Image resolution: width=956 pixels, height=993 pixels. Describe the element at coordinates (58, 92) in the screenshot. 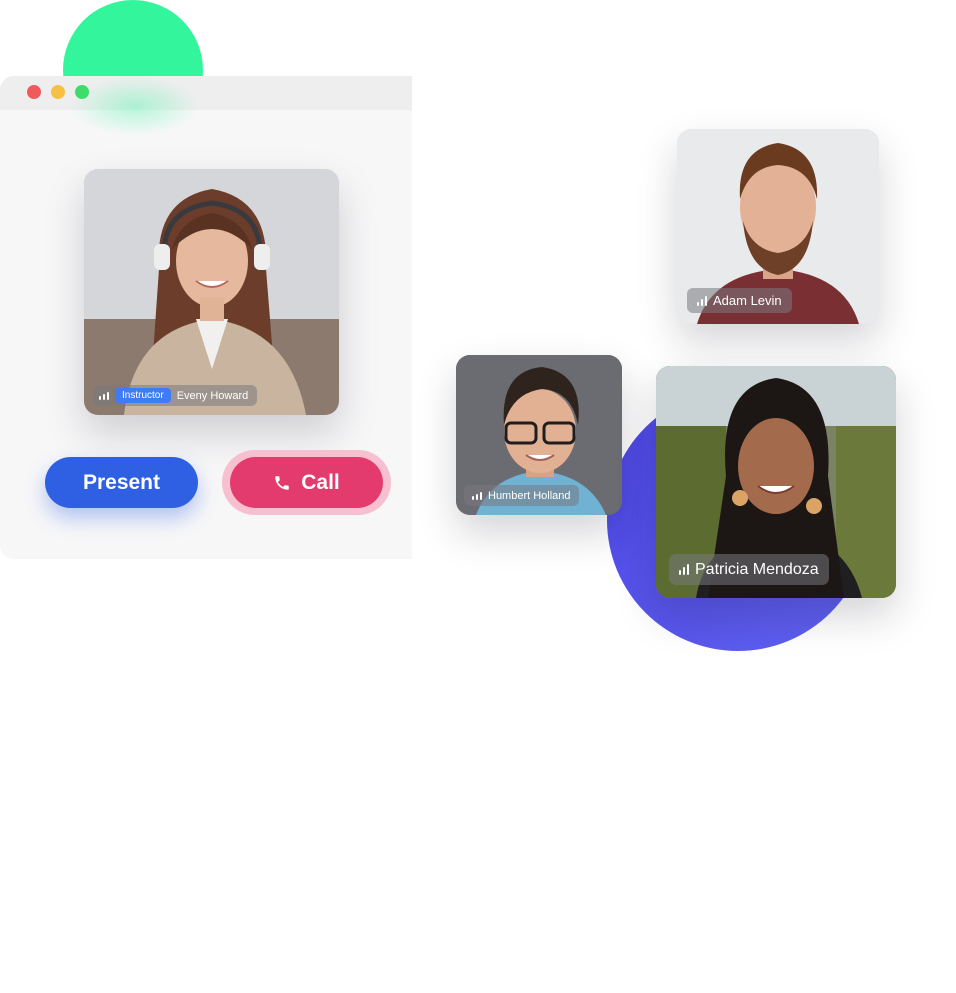

I see `window-minimize-button` at that location.